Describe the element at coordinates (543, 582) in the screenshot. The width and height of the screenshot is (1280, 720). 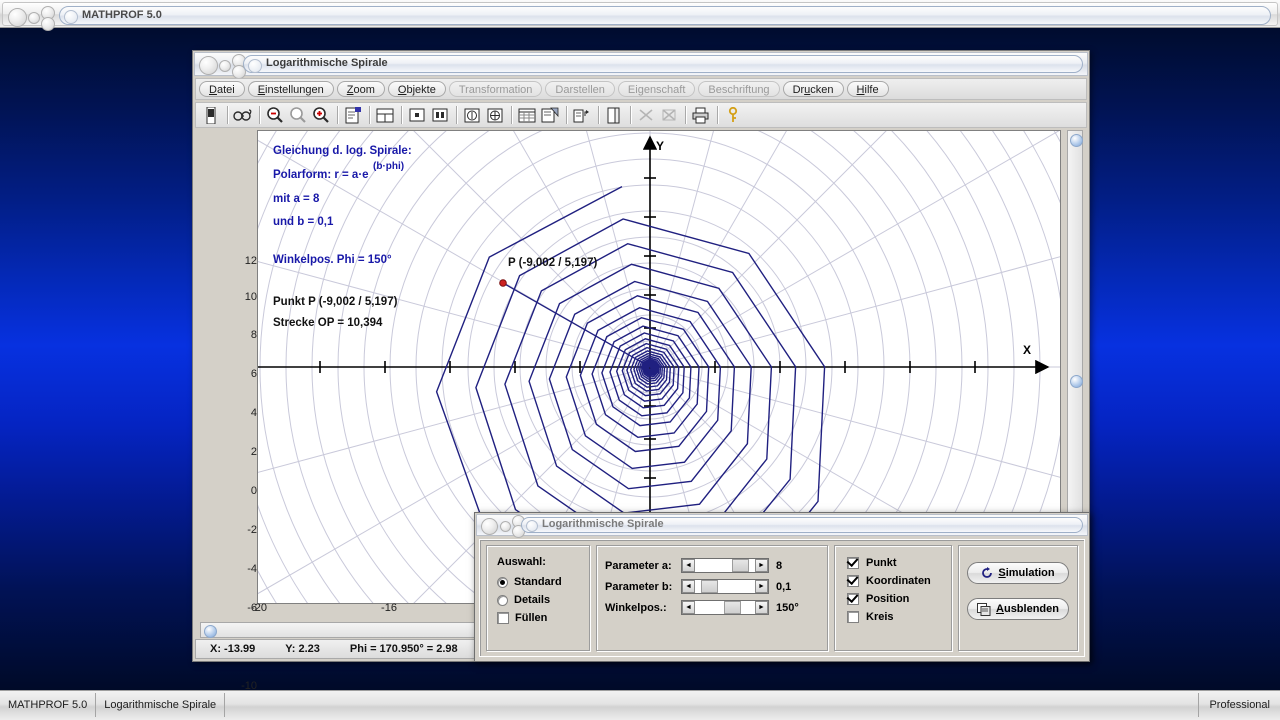
I see `radio-standard: Standard` at that location.